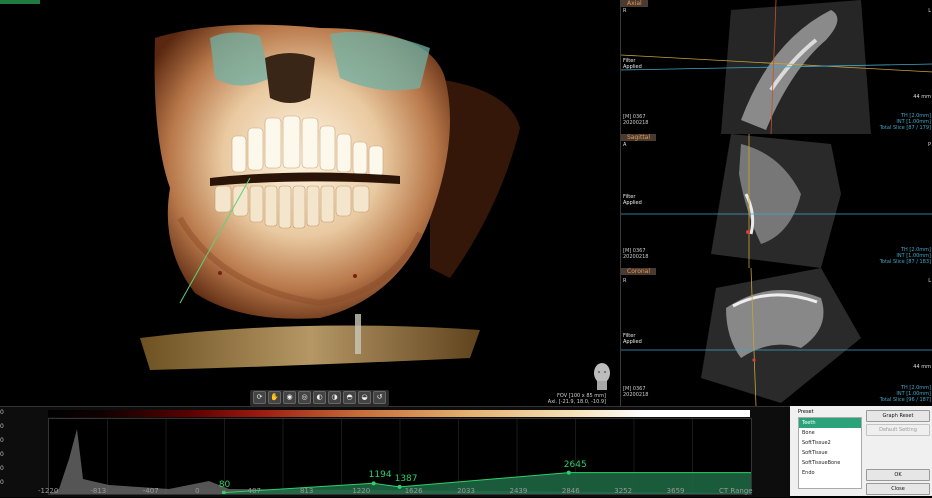 Image resolution: width=932 pixels, height=498 pixels. I want to click on preset-item: Teeth, so click(830, 423).